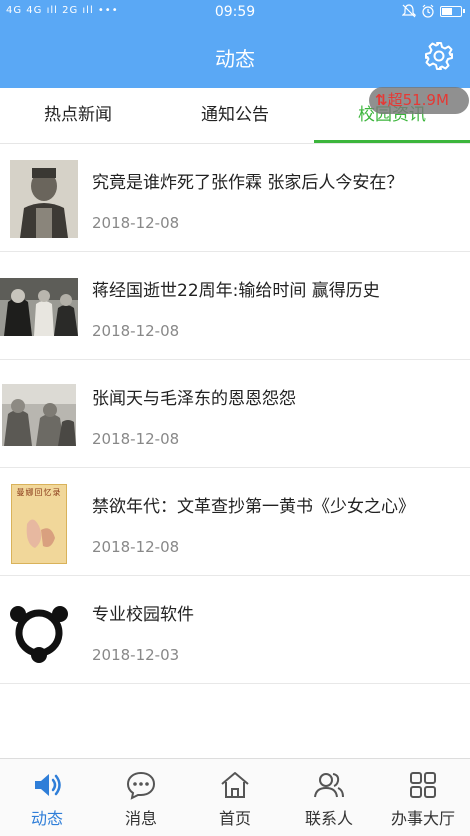  What do you see at coordinates (423, 785) in the screenshot?
I see `grid-icon` at bounding box center [423, 785].